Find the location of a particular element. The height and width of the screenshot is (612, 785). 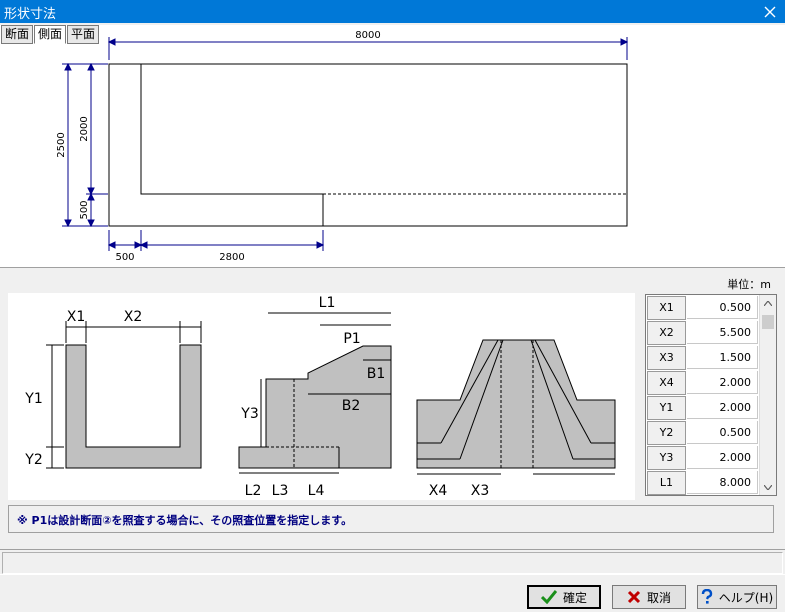

help-label: ヘルプ(H) is located at coordinates (746, 597).